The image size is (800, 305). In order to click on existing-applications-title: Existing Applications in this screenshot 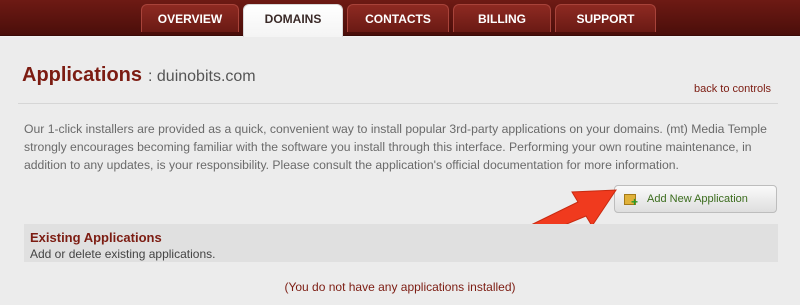, I will do `click(96, 237)`.